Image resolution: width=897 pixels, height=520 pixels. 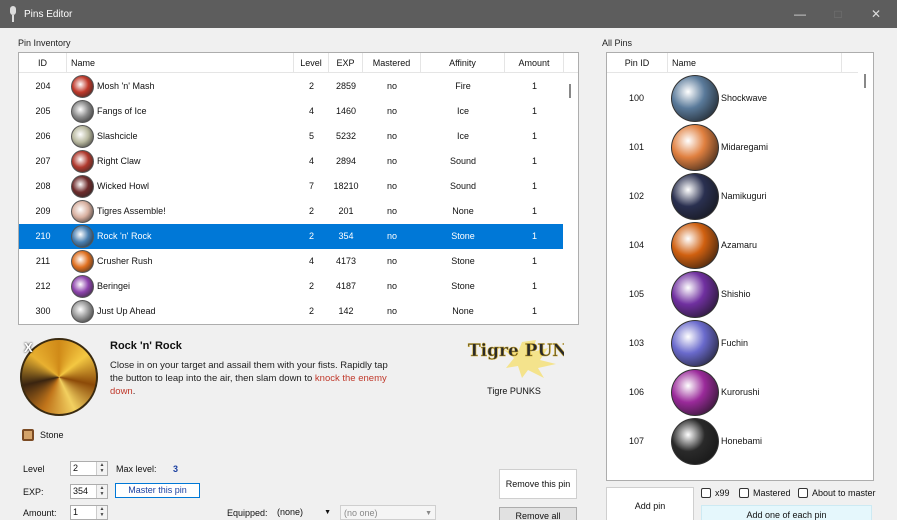 What do you see at coordinates (772, 493) in the screenshot?
I see `mastered-label: Mastered` at bounding box center [772, 493].